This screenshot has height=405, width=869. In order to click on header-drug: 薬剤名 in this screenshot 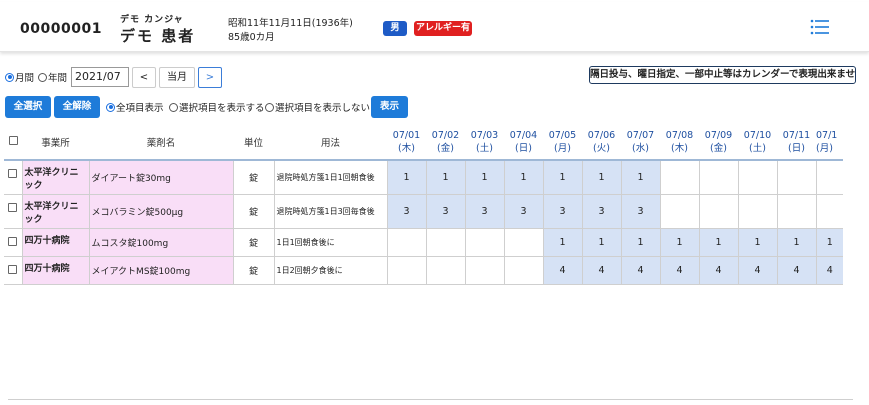, I will do `click(161, 142)`.